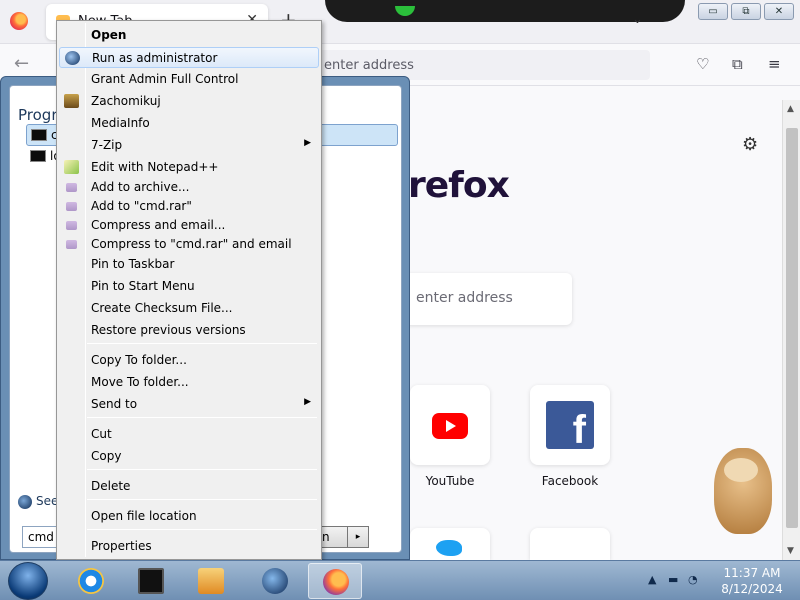 The height and width of the screenshot is (600, 800). What do you see at coordinates (358, 537) in the screenshot?
I see `shutdown-options-arrow-icon: ▸` at bounding box center [358, 537].